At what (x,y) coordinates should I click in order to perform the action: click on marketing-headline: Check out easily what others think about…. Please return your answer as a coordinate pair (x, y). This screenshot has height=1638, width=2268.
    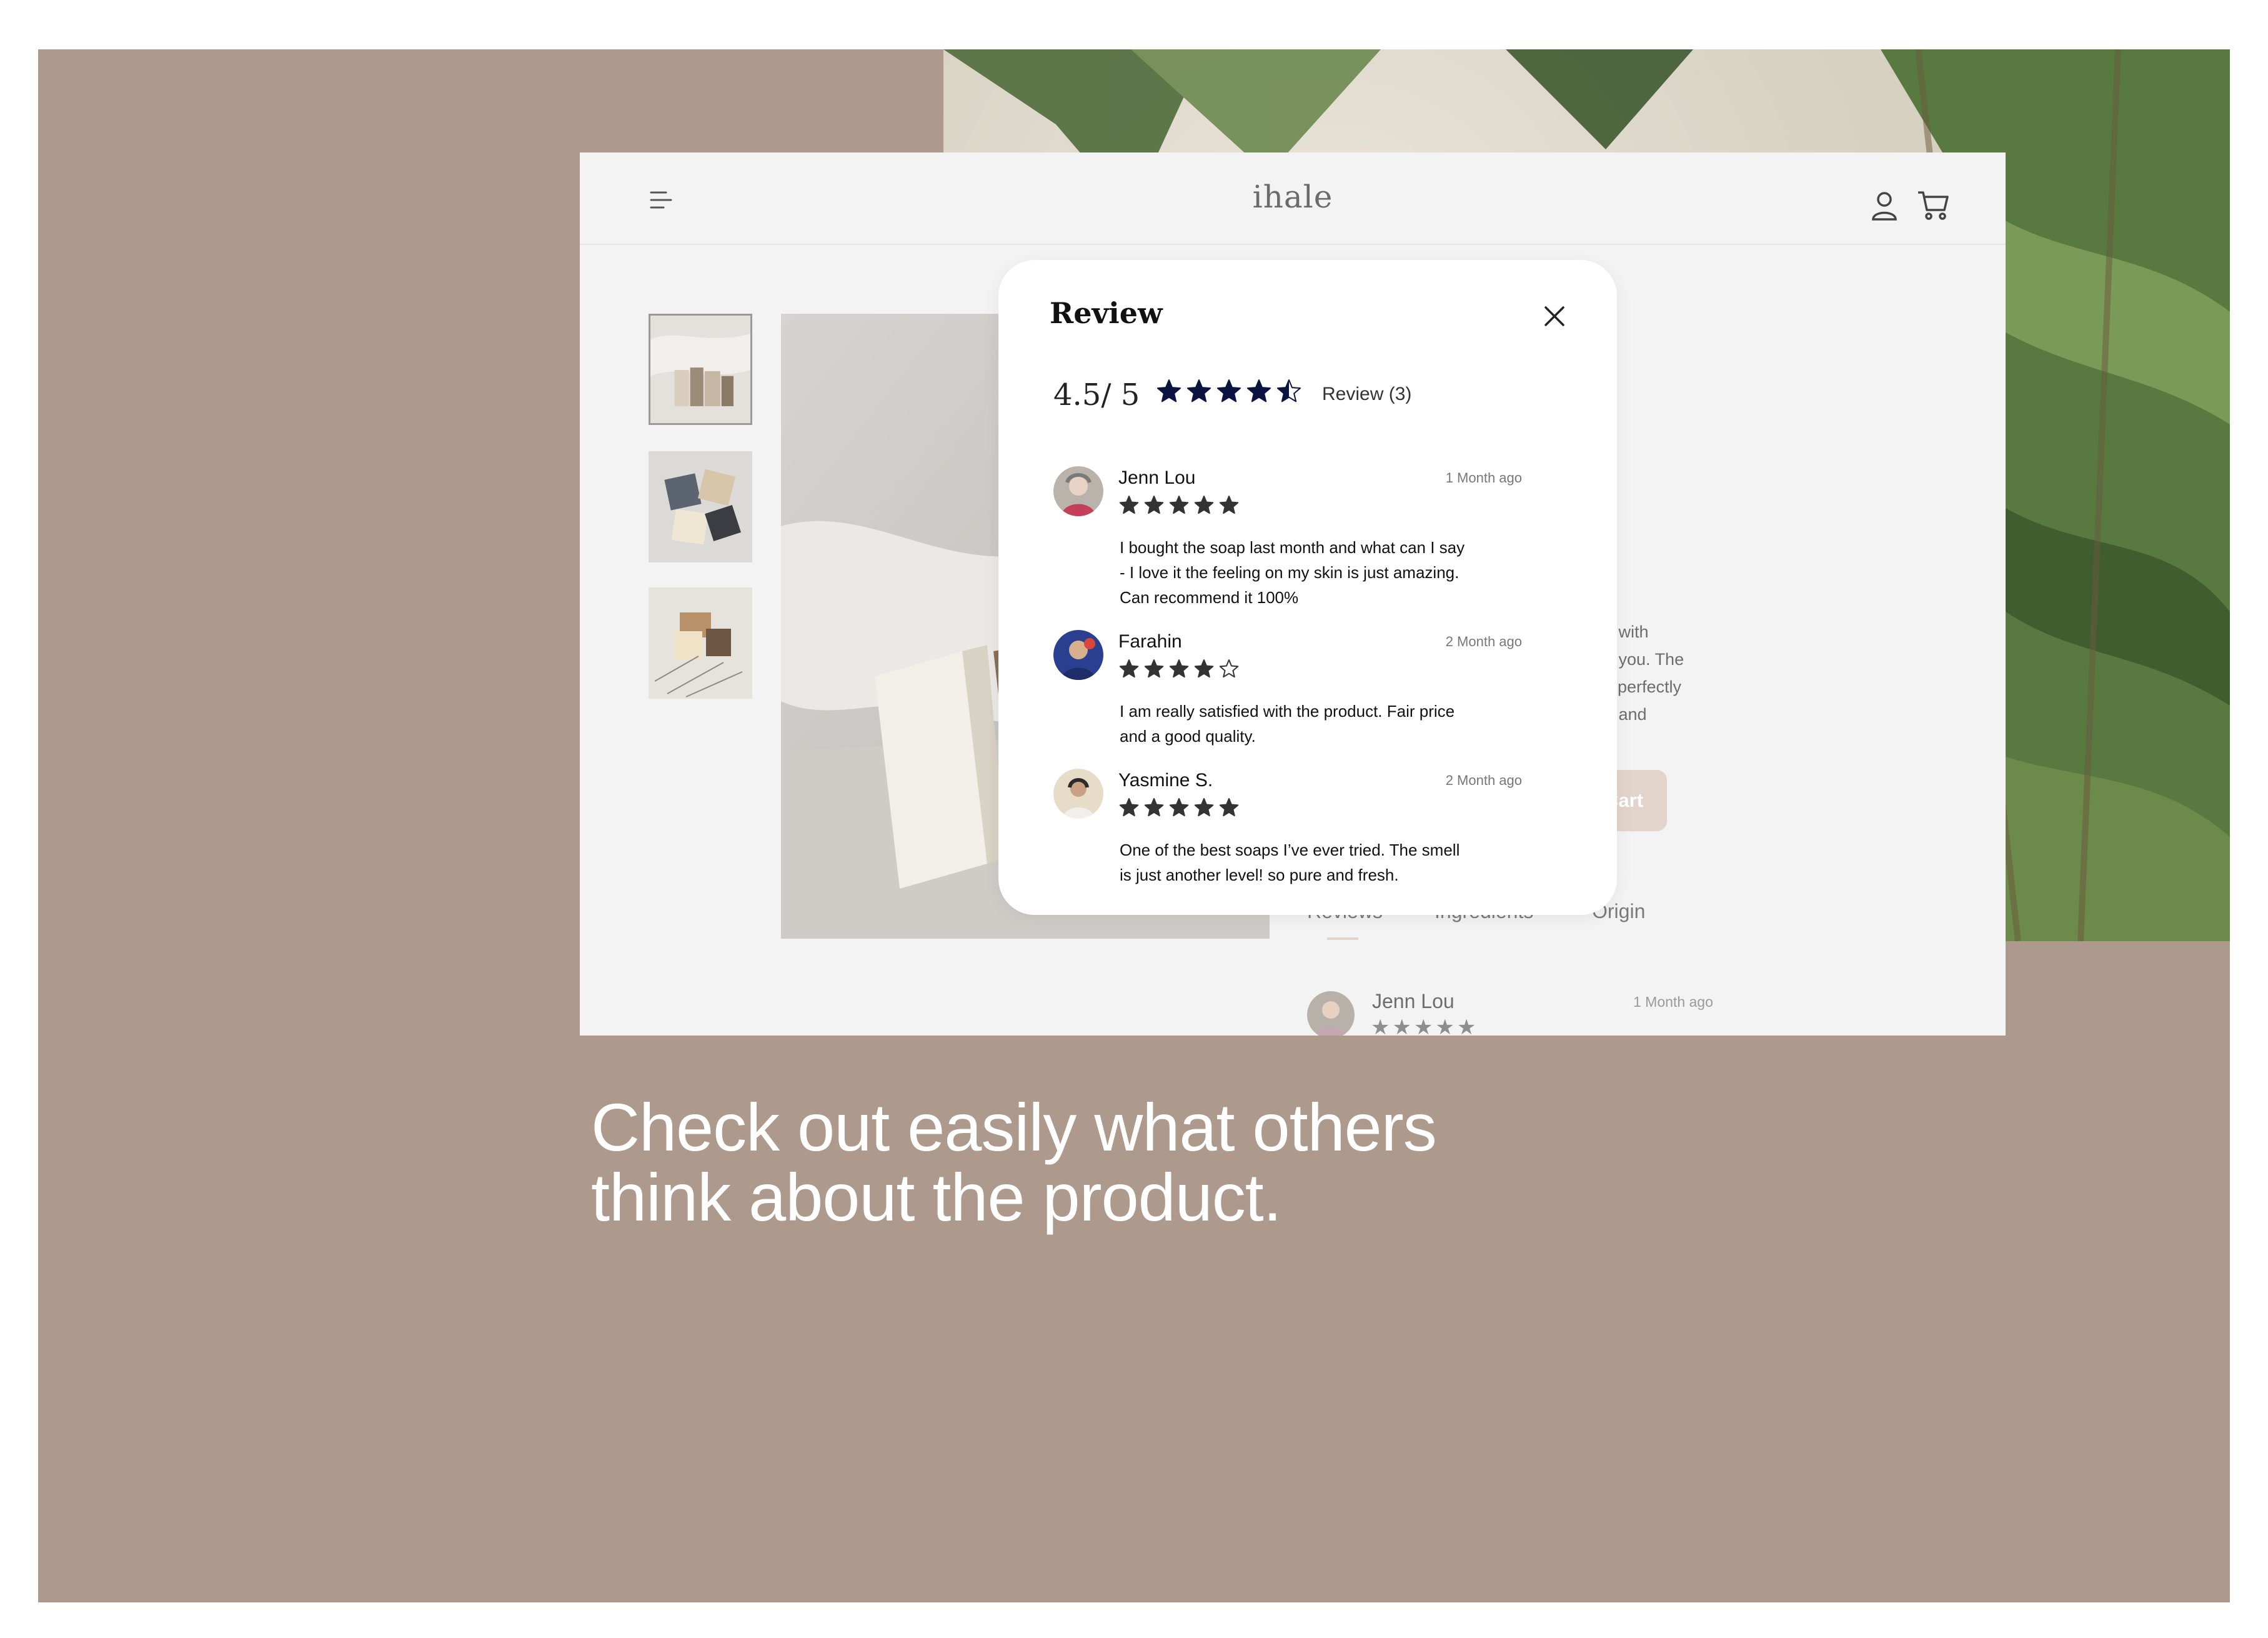
    Looking at the image, I should click on (1014, 1162).